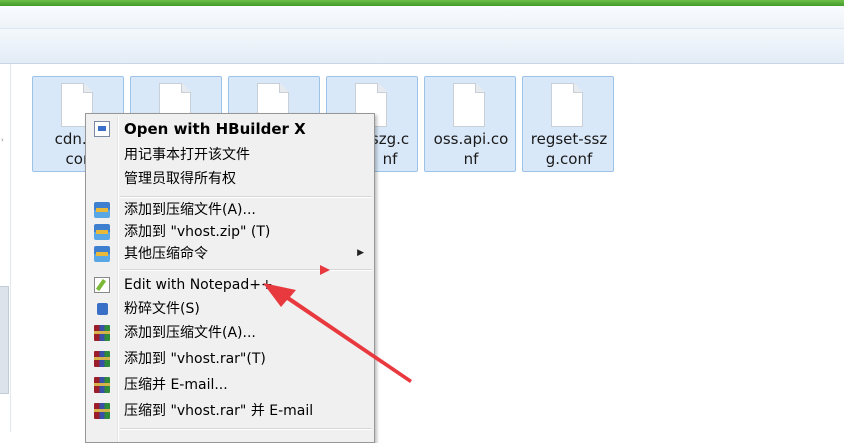 The image size is (844, 443). What do you see at coordinates (569, 149) in the screenshot?
I see `file-name: regset-ssz g.conf` at bounding box center [569, 149].